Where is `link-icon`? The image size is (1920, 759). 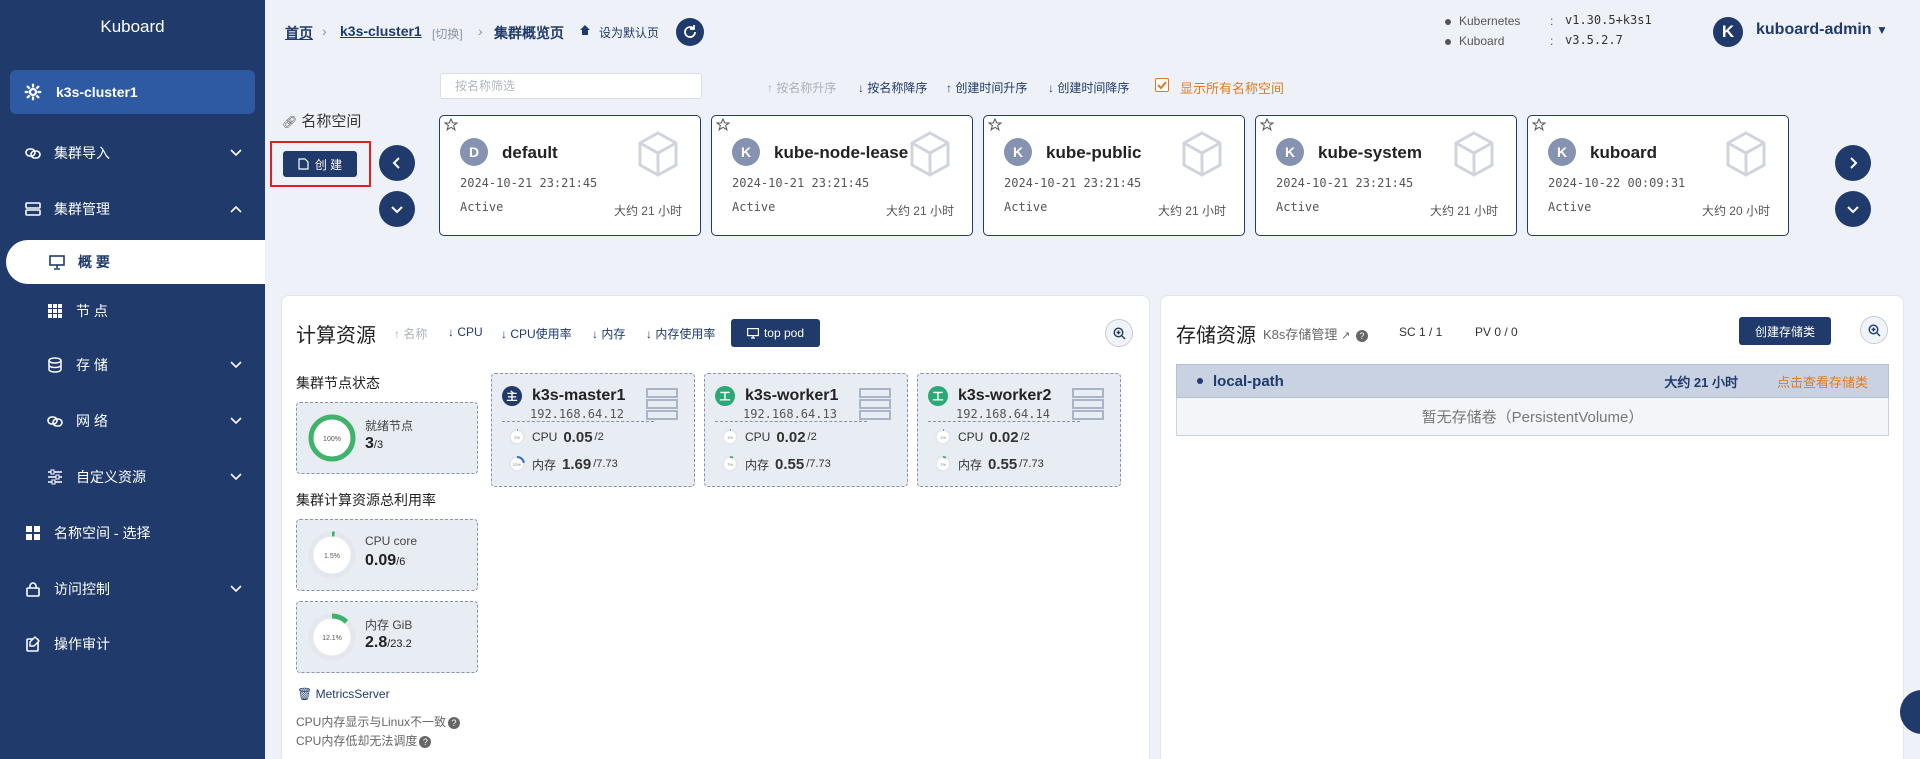 link-icon is located at coordinates (33, 153).